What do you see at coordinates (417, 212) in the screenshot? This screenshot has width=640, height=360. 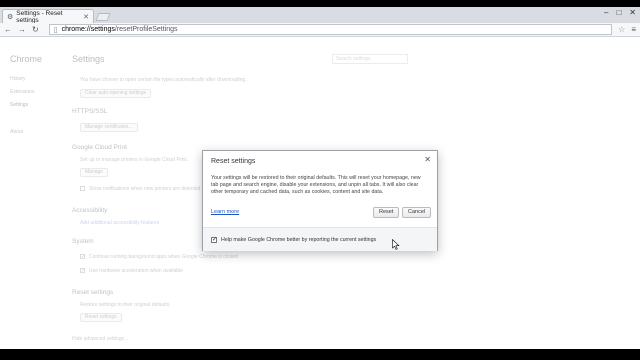 I see `cancel-button: Cancel` at bounding box center [417, 212].